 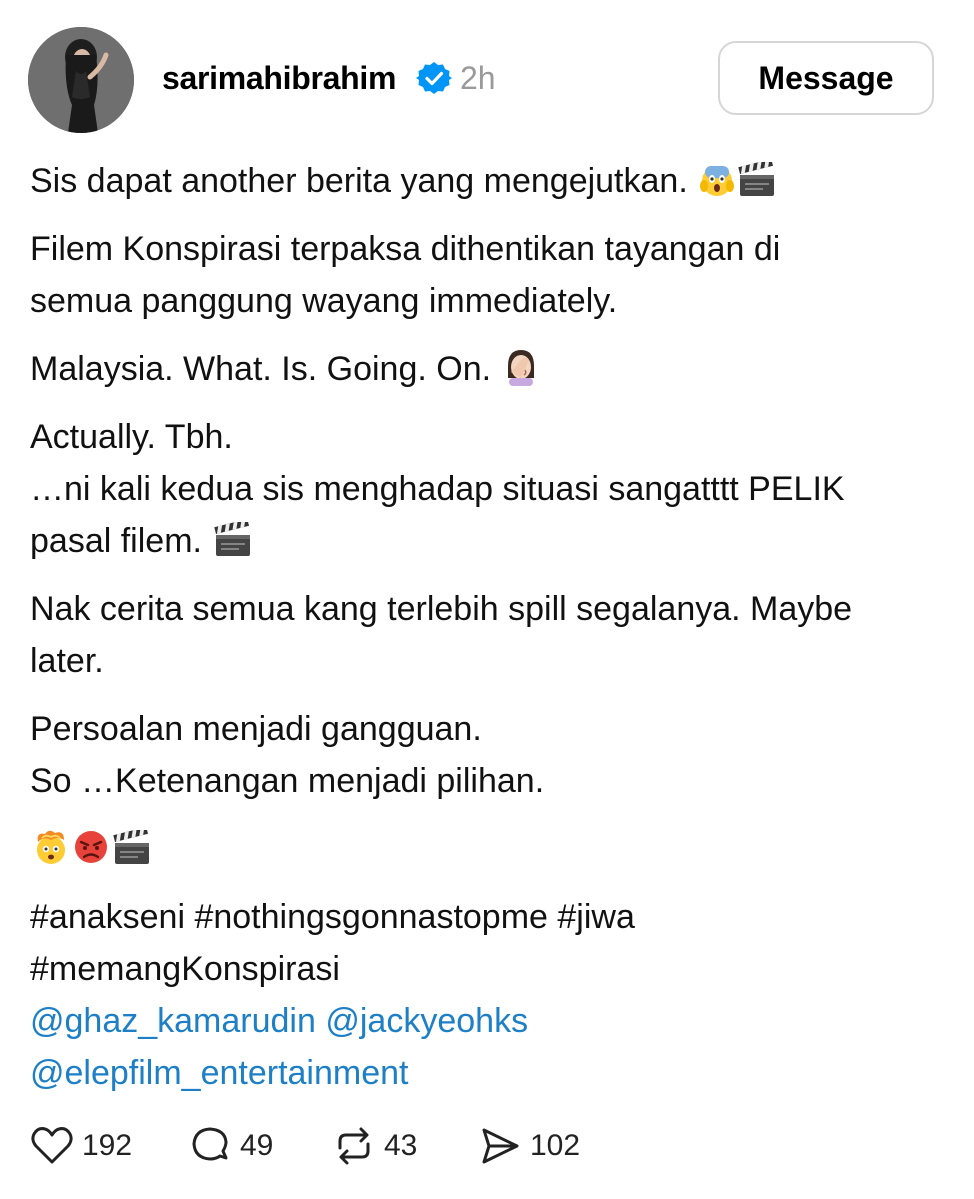 What do you see at coordinates (81, 1146) in the screenshot?
I see `like-button: 192` at bounding box center [81, 1146].